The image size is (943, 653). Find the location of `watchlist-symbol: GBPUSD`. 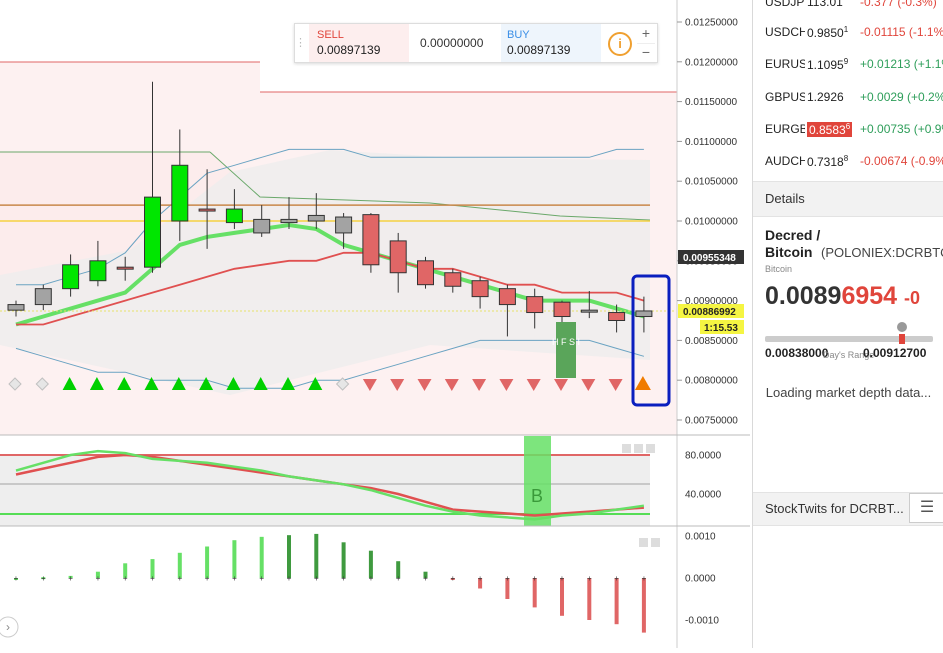

watchlist-symbol: GBPUSD is located at coordinates (785, 97).